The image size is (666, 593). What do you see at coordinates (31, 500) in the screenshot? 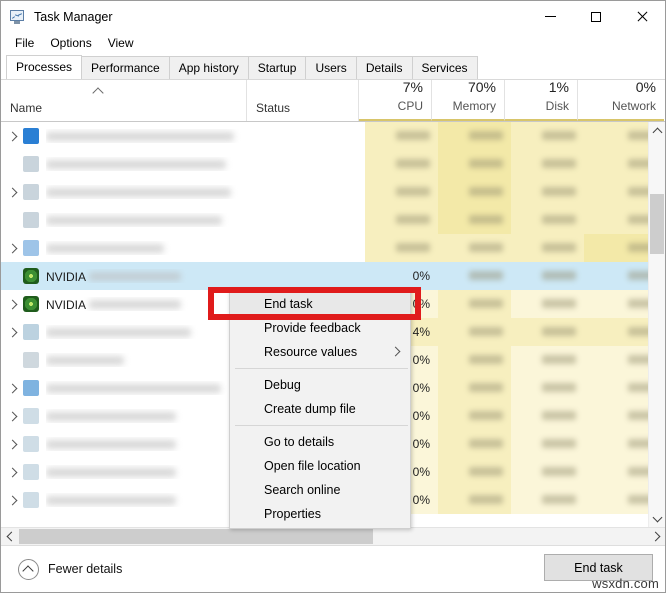
I see `process-icon` at bounding box center [31, 500].